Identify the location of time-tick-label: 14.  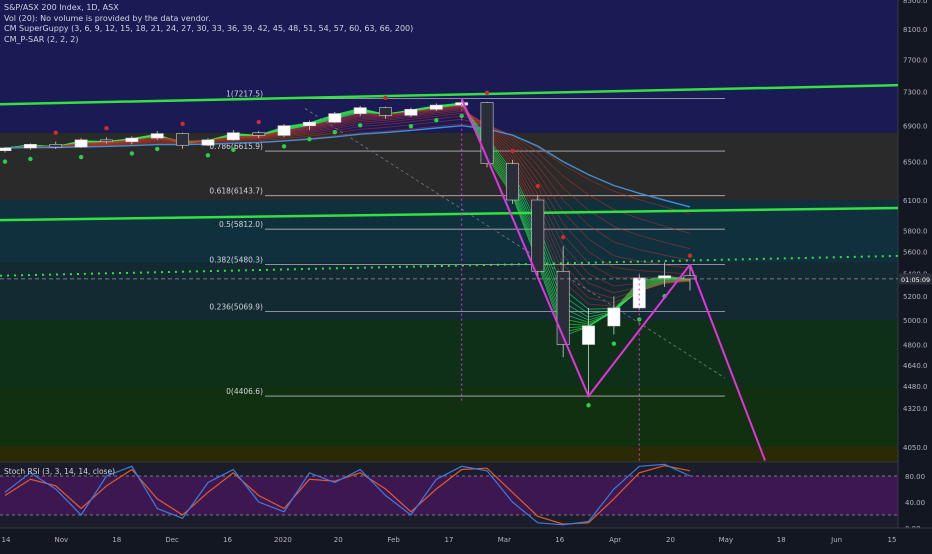
(6, 540).